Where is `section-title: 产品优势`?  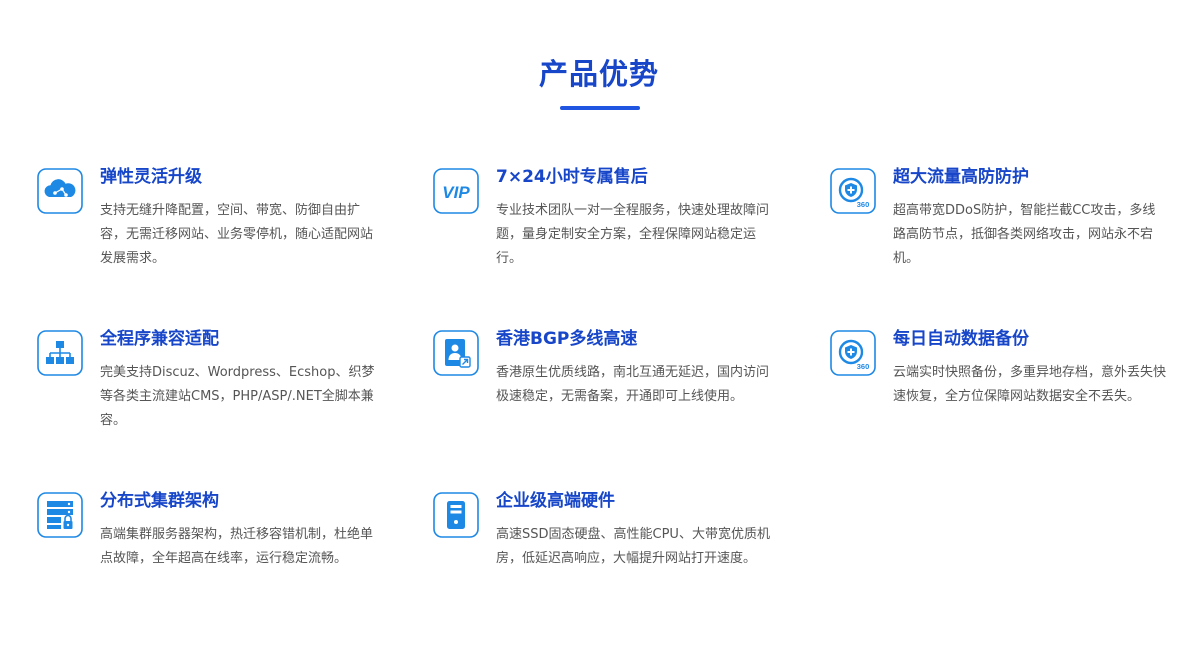
section-title: 产品优势 is located at coordinates (598, 74).